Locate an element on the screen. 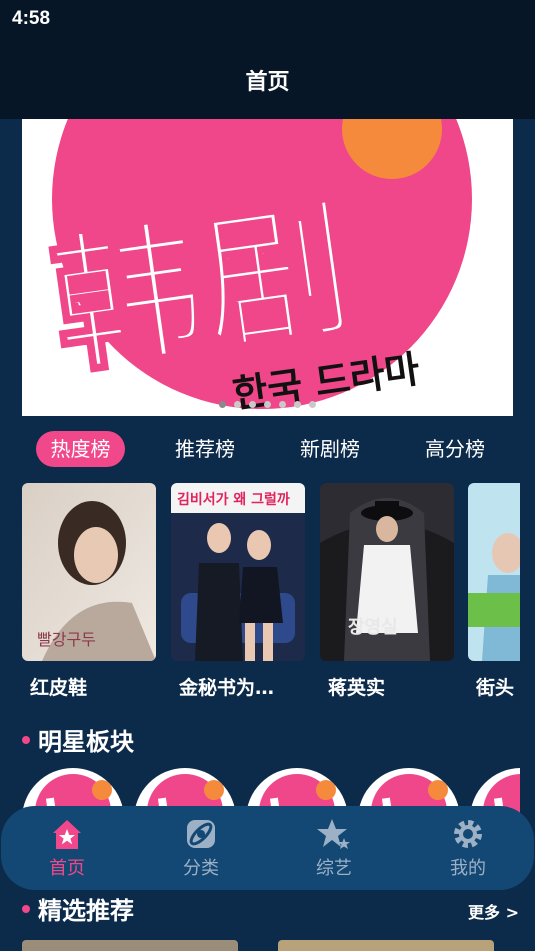  ranking-tabs: 热度榜 推荐榜 新剧榜 高分榜 is located at coordinates (267, 450).